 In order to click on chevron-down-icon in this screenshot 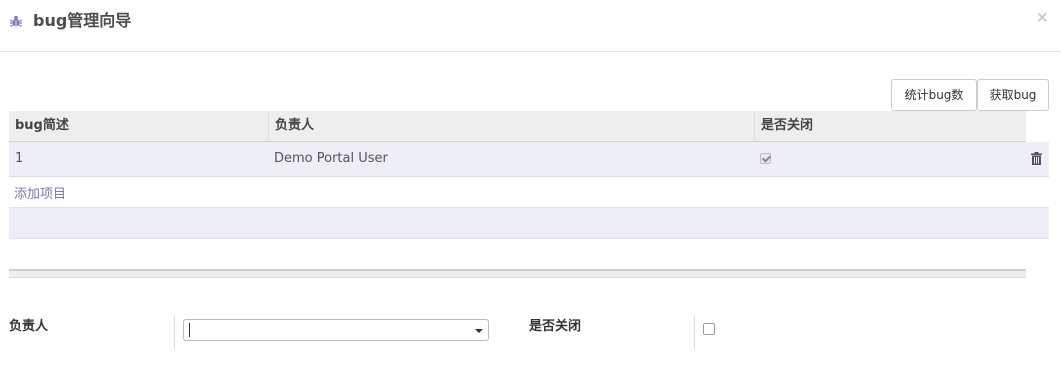, I will do `click(479, 331)`.